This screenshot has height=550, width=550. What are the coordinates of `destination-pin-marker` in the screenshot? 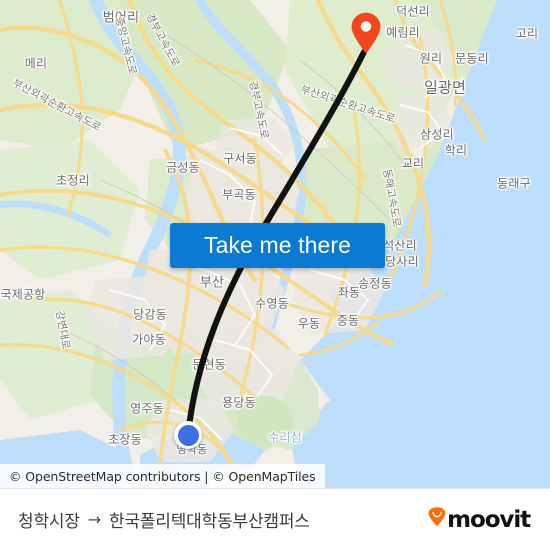 It's located at (366, 33).